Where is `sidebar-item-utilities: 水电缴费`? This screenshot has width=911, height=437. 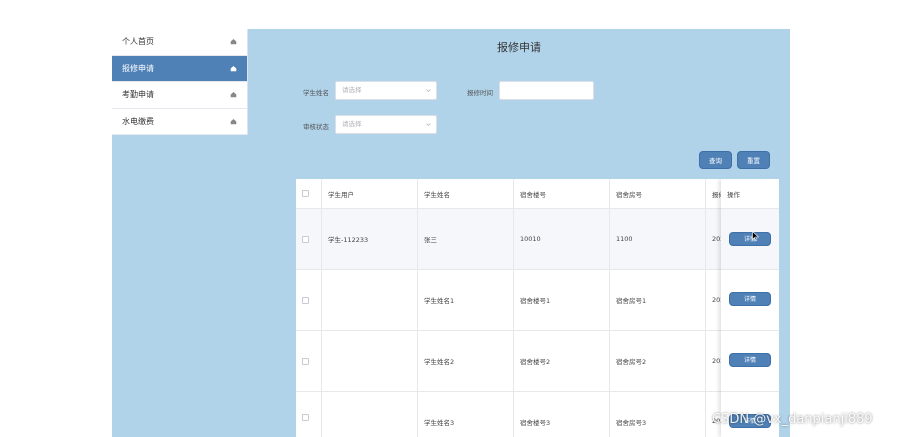 sidebar-item-utilities: 水电缴费 is located at coordinates (179, 122).